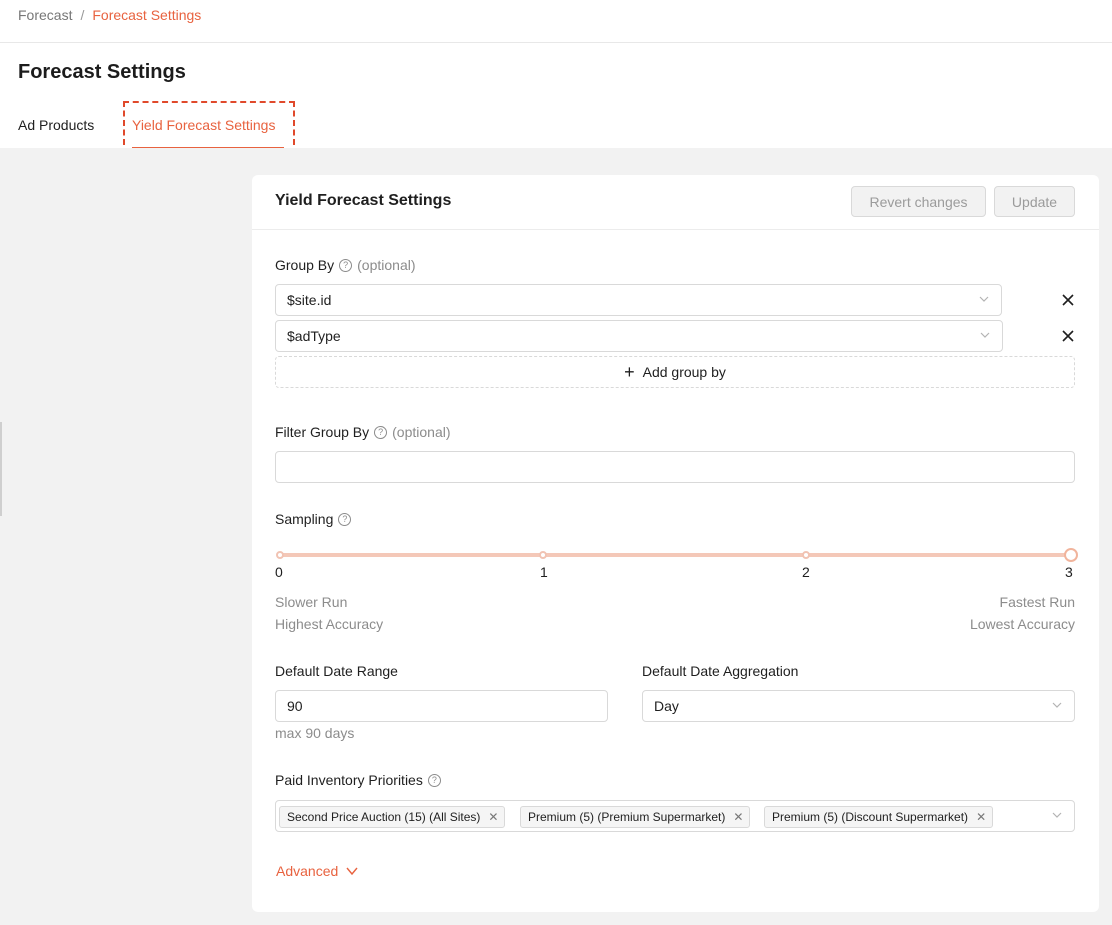 The image size is (1112, 925). I want to click on filter-group-by-label: Filter Group By ? (optional), so click(363, 432).